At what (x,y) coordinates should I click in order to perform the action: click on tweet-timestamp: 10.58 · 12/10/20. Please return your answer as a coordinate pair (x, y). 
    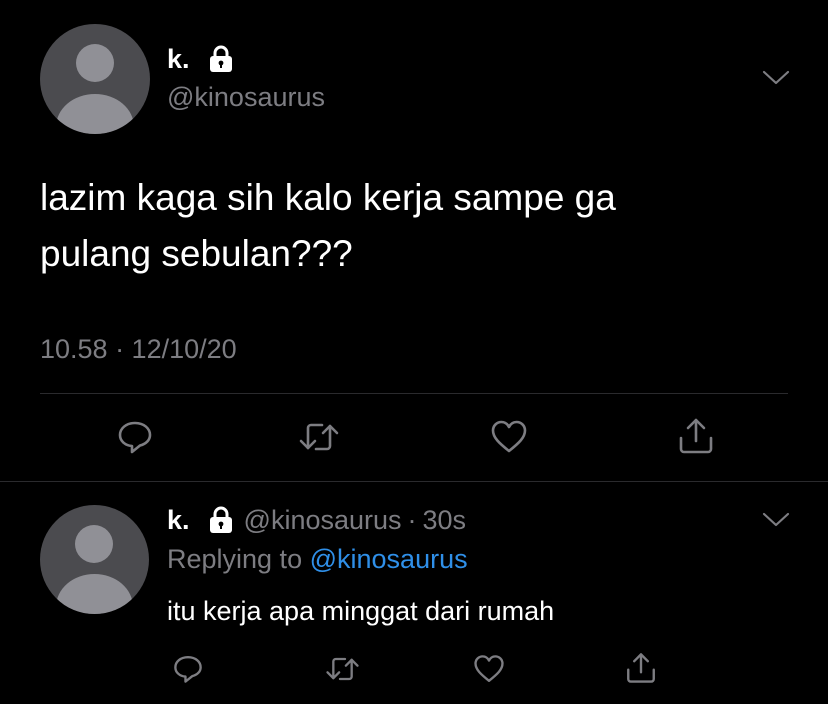
    Looking at the image, I should click on (138, 349).